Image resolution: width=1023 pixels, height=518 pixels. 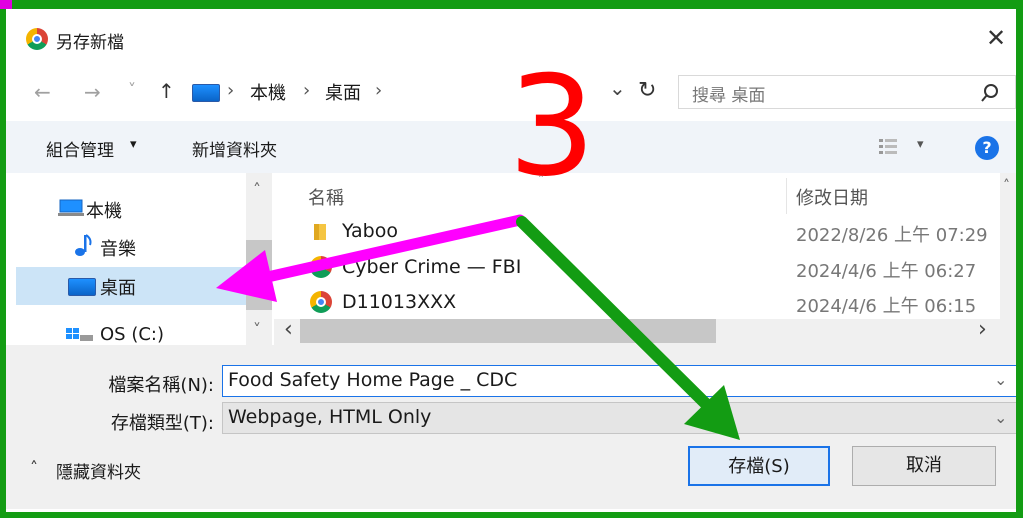 I want to click on file-name: Cyber Crime — FBI, so click(x=431, y=267).